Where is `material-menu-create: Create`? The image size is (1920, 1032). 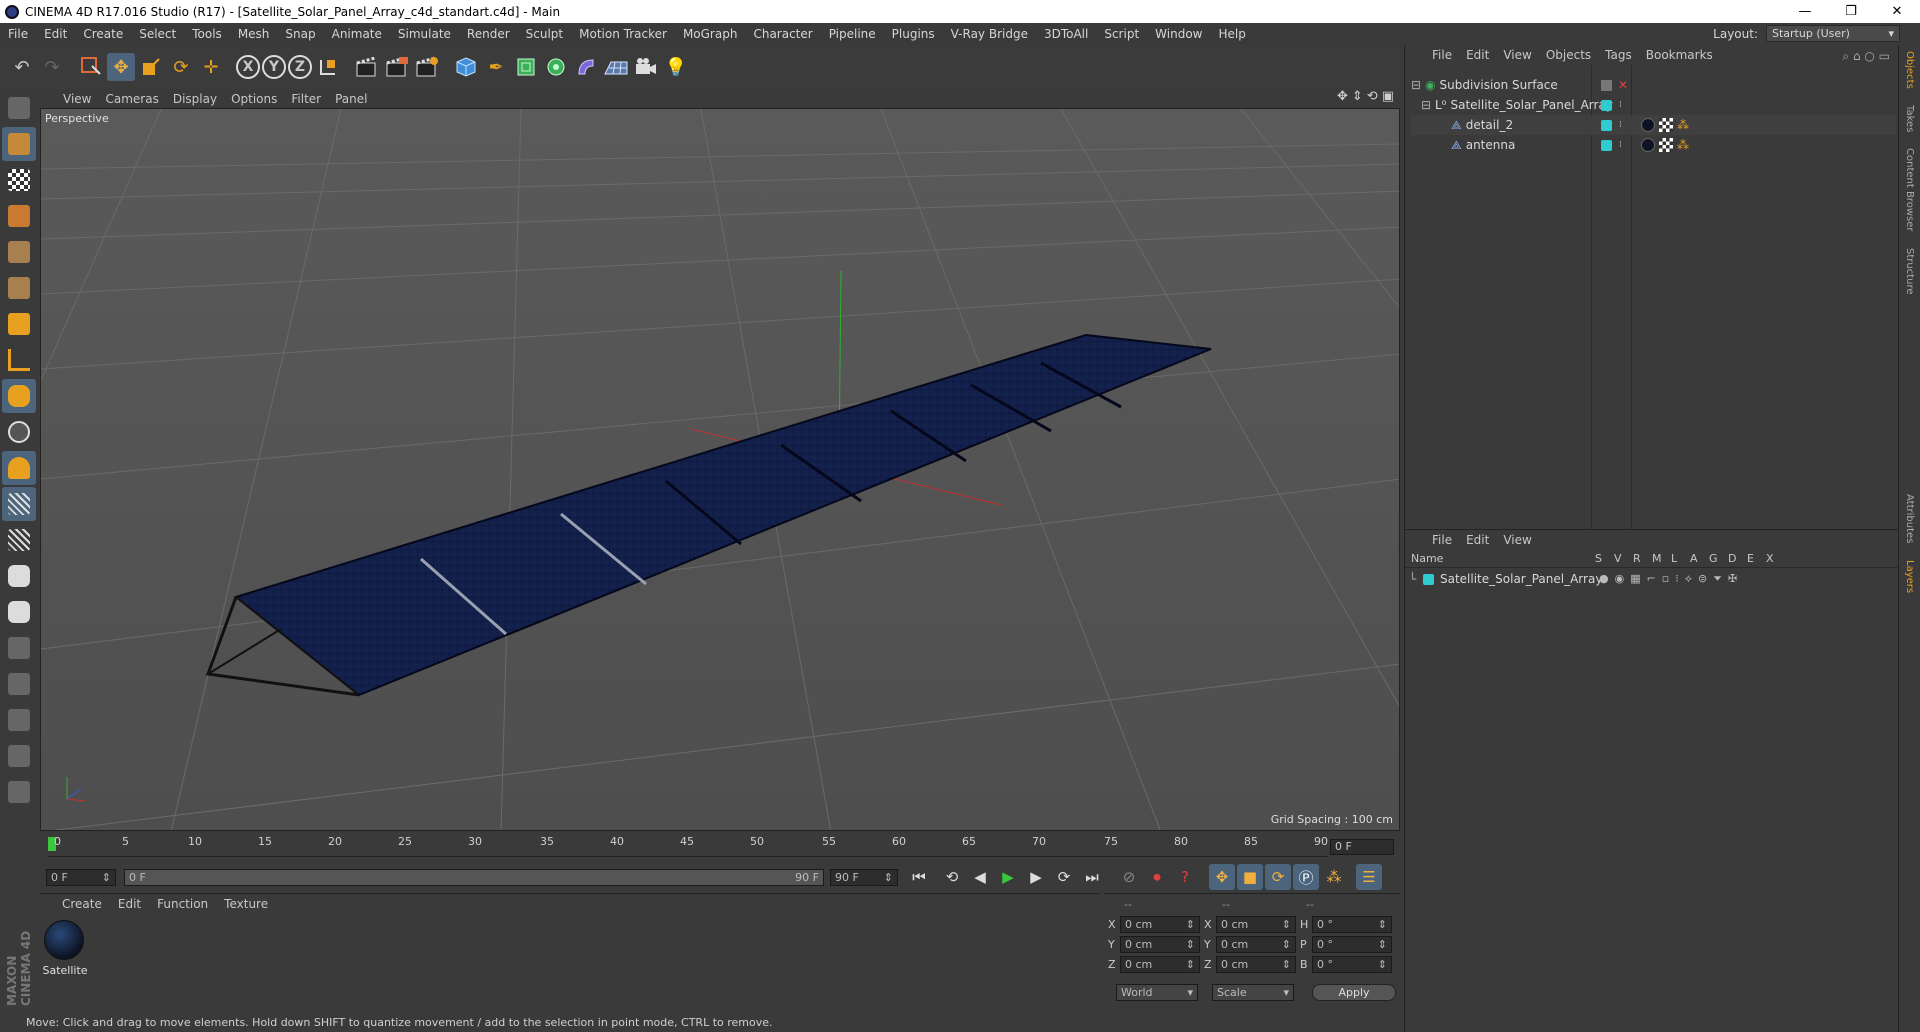 material-menu-create: Create is located at coordinates (82, 904).